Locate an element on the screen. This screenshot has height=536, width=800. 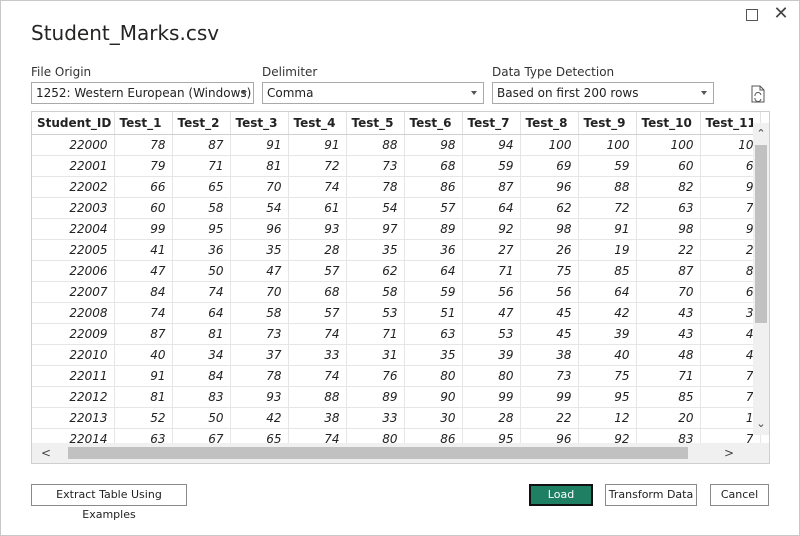
scroll-left-icon: < is located at coordinates (46, 453).